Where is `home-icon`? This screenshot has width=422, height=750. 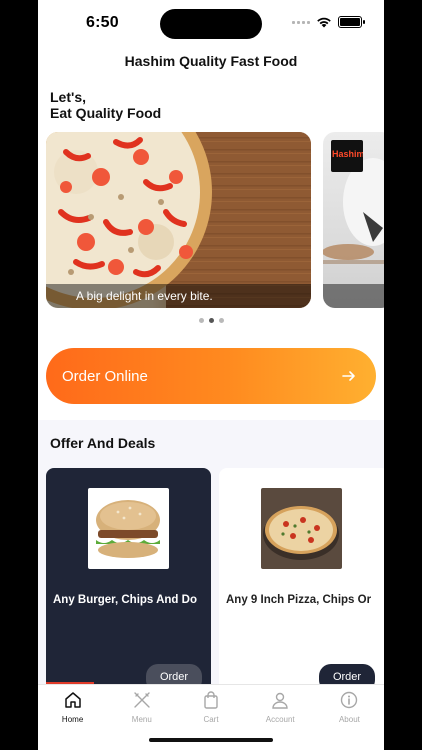
home-icon is located at coordinates (72, 700).